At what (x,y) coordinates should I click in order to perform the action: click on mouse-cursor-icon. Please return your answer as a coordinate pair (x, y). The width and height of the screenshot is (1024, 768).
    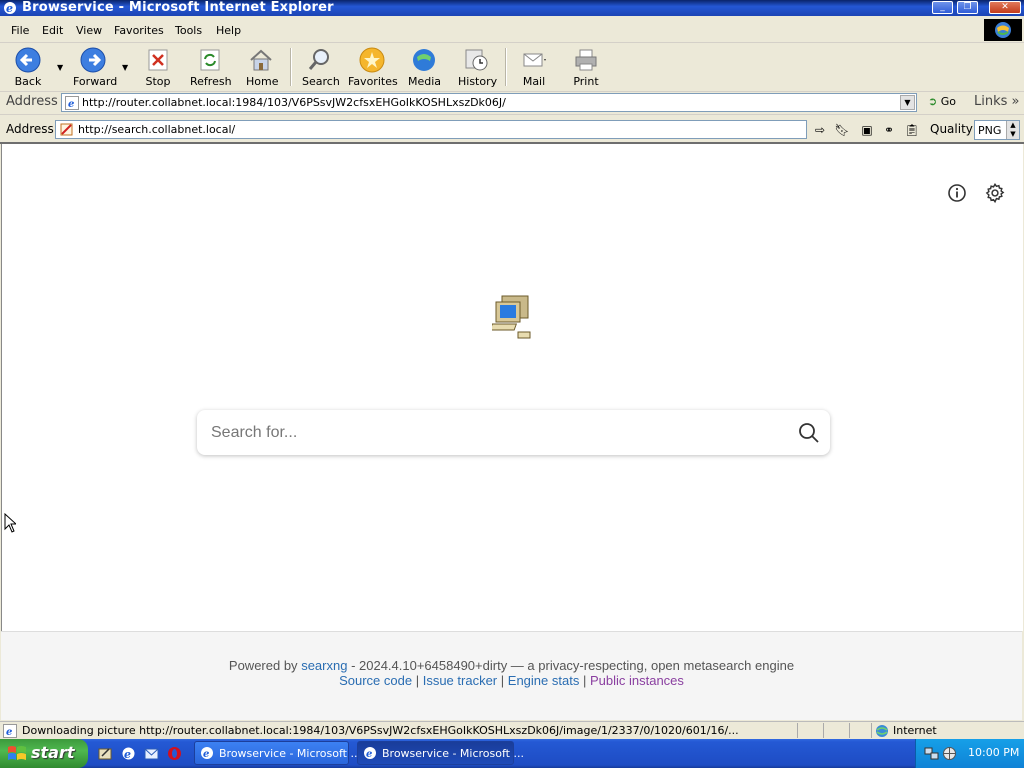
    Looking at the image, I should click on (10, 523).